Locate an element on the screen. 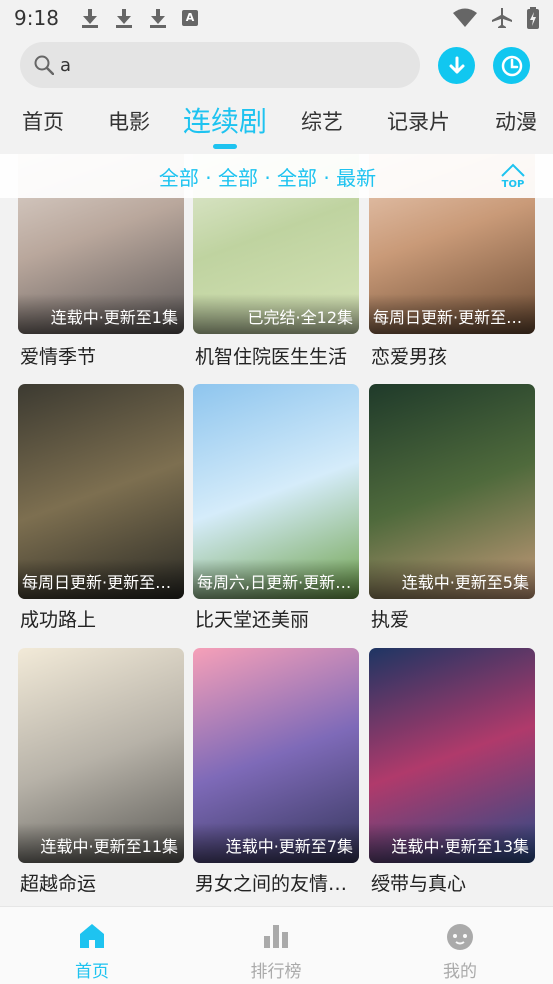  header: 首页 电影 连续剧 综艺 记录片 动漫 is located at coordinates (276, 95).